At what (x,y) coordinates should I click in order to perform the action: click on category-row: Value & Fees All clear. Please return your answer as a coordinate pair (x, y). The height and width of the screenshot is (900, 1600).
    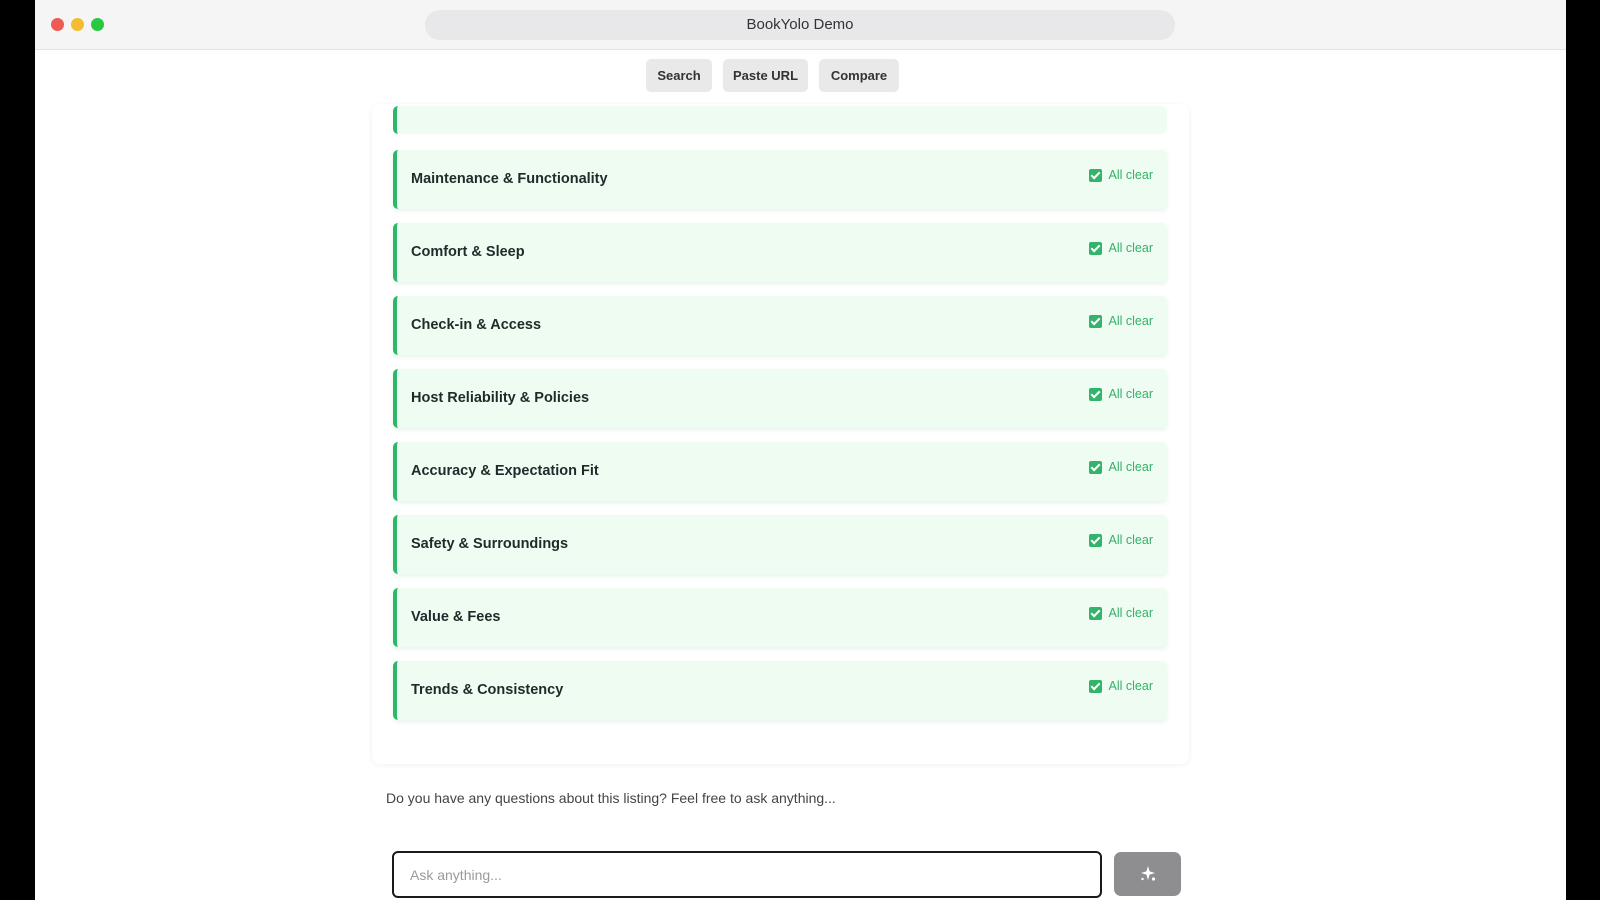
    Looking at the image, I should click on (780, 617).